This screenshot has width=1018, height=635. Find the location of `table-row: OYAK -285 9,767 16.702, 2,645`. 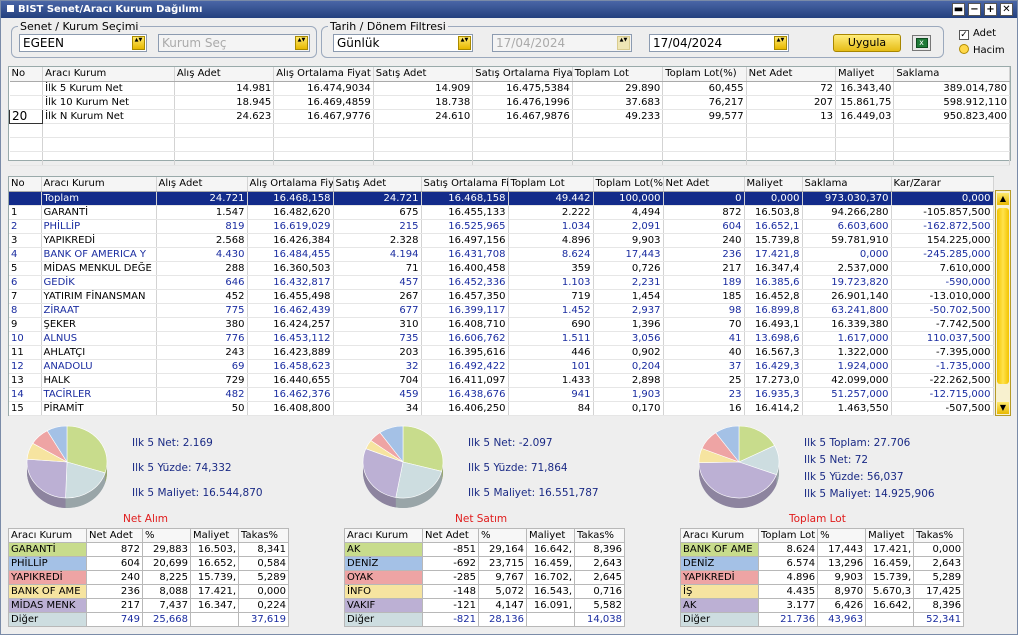

table-row: OYAK -285 9,767 16.702, 2,645 is located at coordinates (484, 577).